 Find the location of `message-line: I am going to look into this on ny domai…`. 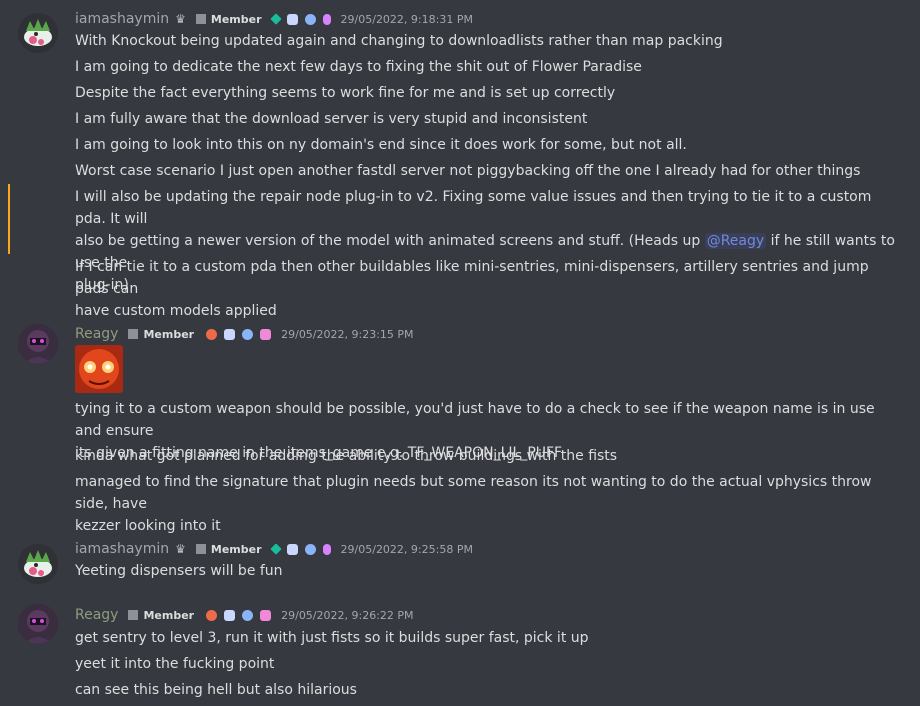

message-line: I am going to look into this on ny domai… is located at coordinates (381, 145).